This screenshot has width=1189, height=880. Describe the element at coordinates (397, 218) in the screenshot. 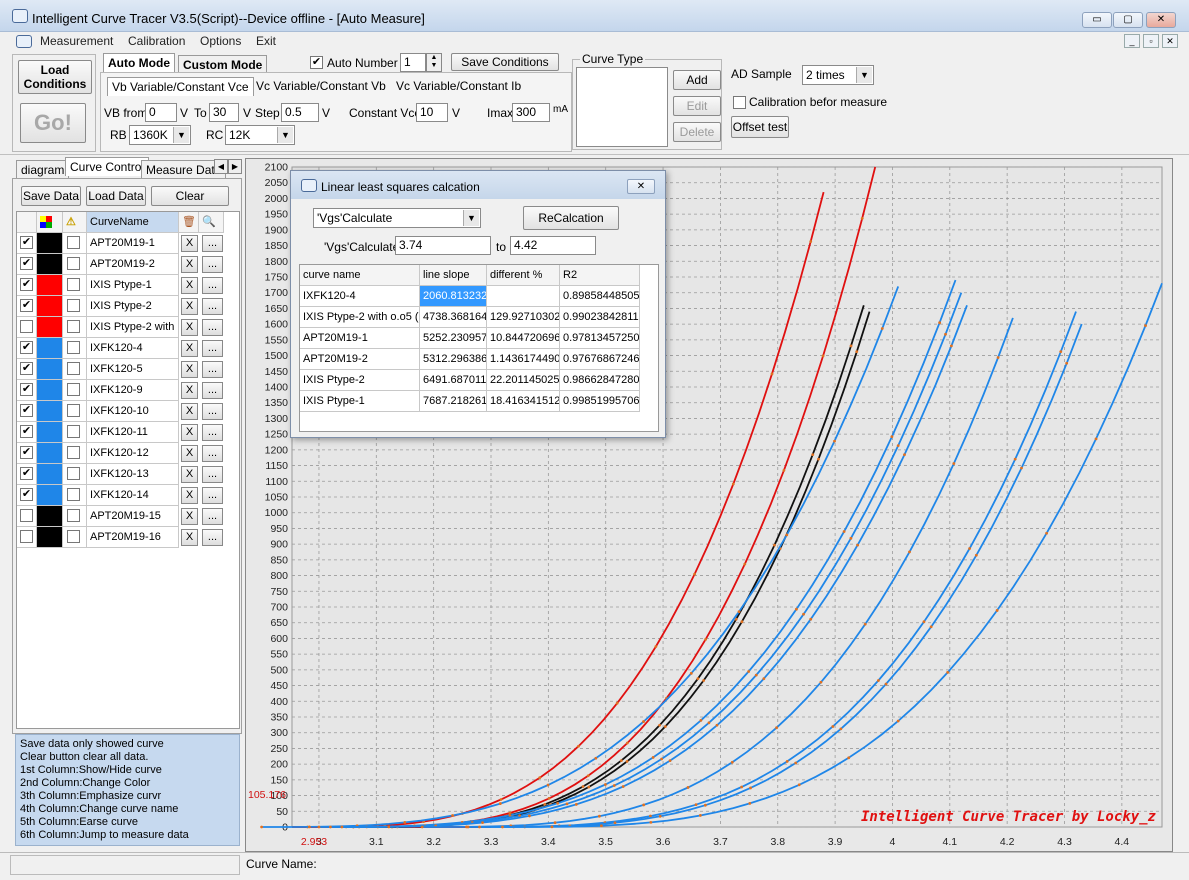

I see `calc-mode-select: 'Vgs'Calculate ▼` at that location.